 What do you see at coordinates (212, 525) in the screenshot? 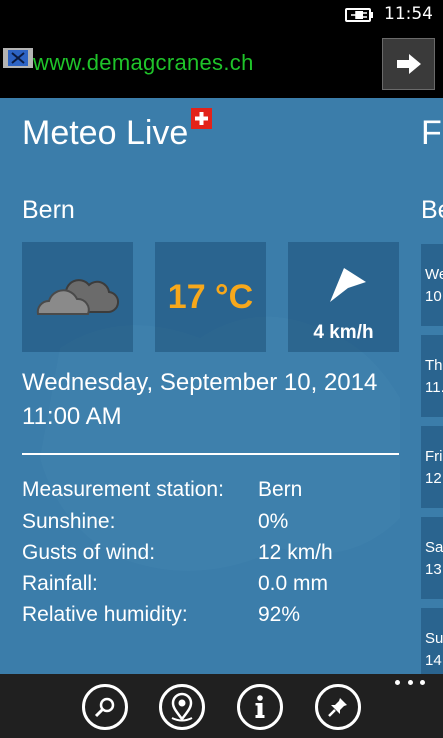
I see `detail-row: Sunshine: 0%` at bounding box center [212, 525].